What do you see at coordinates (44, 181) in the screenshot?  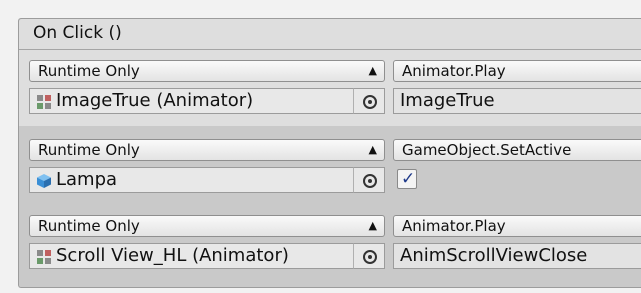 I see `gameobject-cube-icon` at bounding box center [44, 181].